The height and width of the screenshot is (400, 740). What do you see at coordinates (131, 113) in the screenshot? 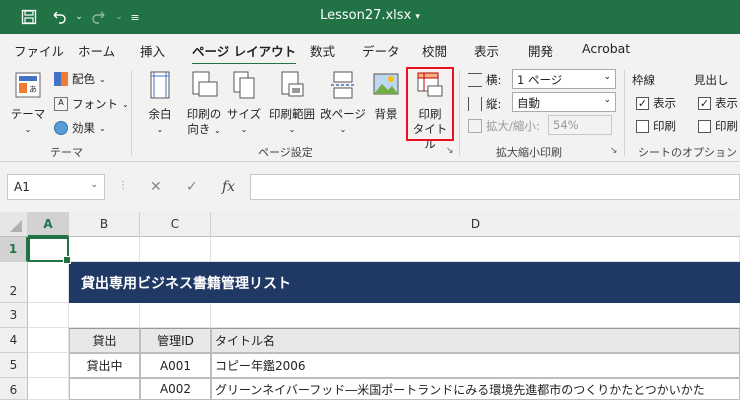
I see `group-divider` at bounding box center [131, 113].